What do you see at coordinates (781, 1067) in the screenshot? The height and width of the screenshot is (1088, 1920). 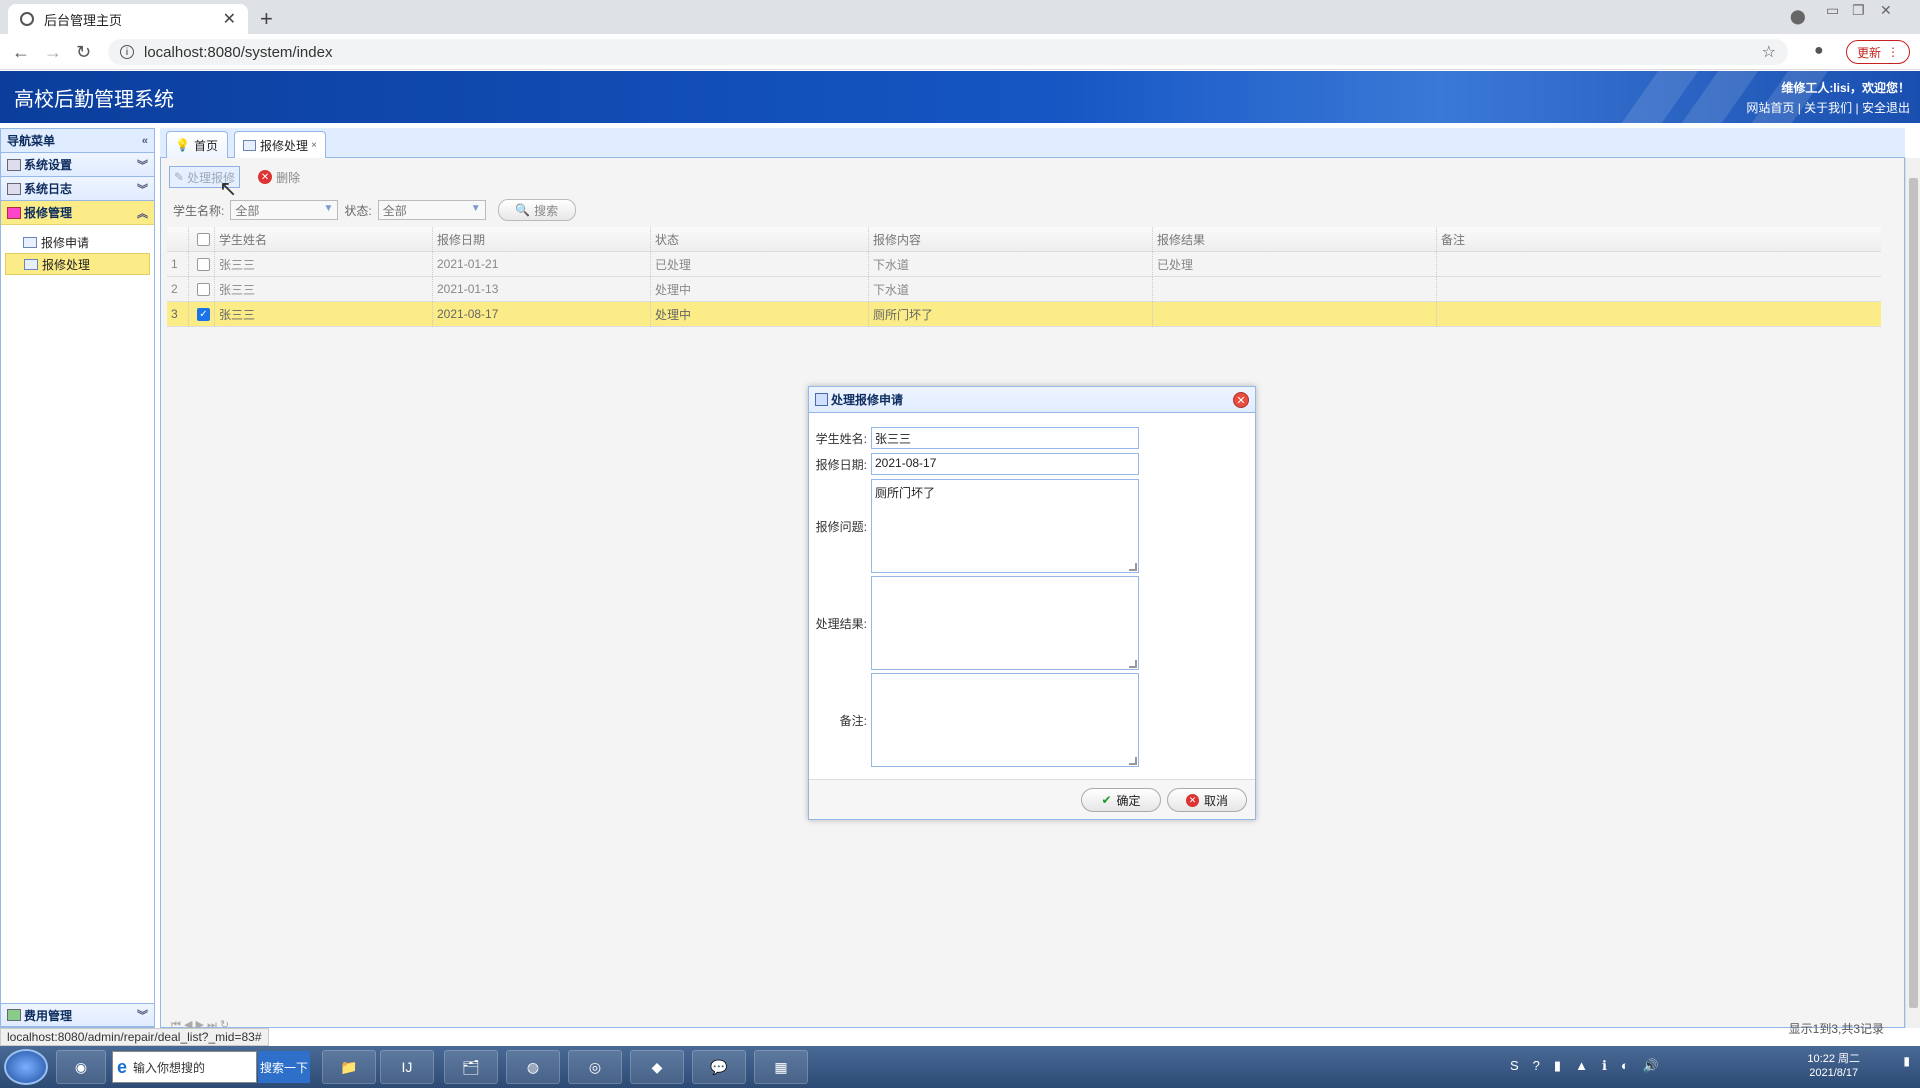 I see `tool-app-icon: ▦` at bounding box center [781, 1067].